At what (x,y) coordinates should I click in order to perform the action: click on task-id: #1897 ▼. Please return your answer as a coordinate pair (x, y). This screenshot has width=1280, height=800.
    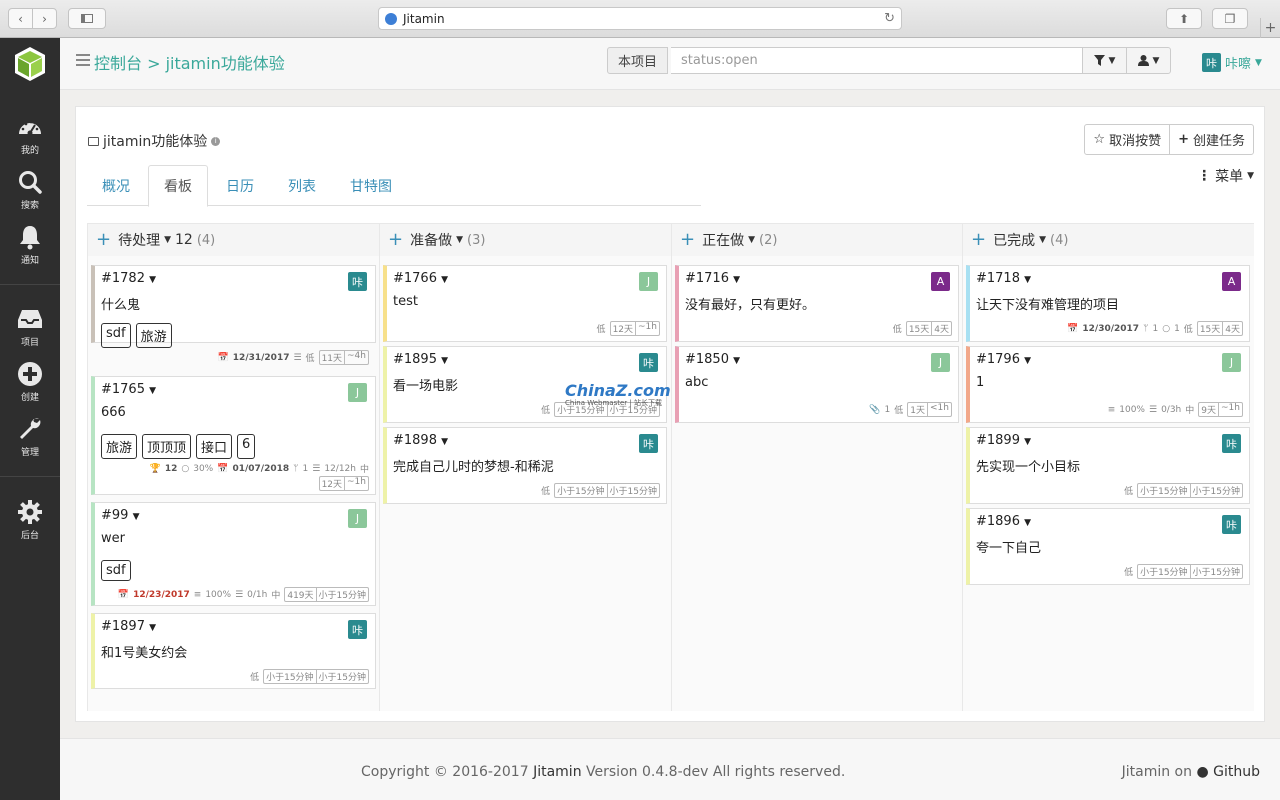
    Looking at the image, I should click on (128, 626).